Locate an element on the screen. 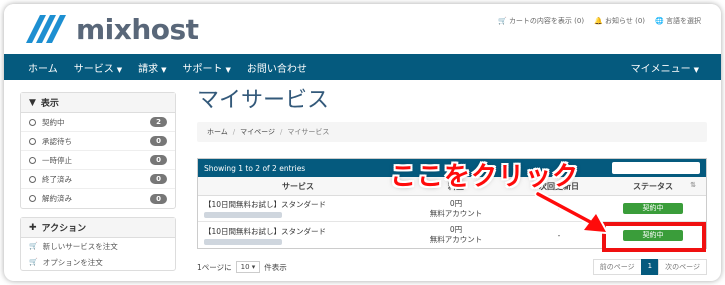 Image resolution: width=725 pixels, height=285 pixels. pagination: 前のページ 1 次のページ is located at coordinates (649, 267).